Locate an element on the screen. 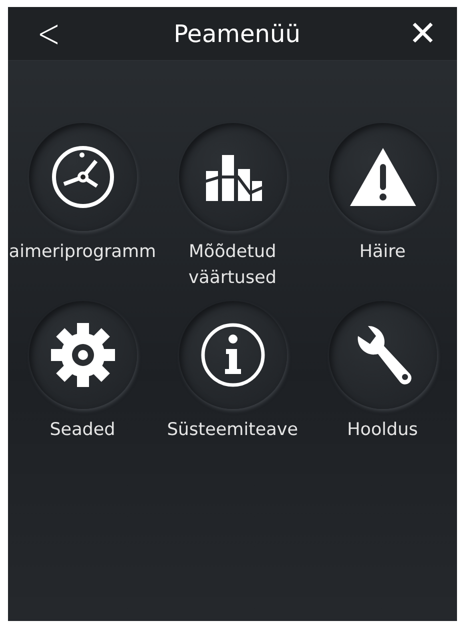 The image size is (465, 629). menu-label: Hooldus is located at coordinates (382, 430).